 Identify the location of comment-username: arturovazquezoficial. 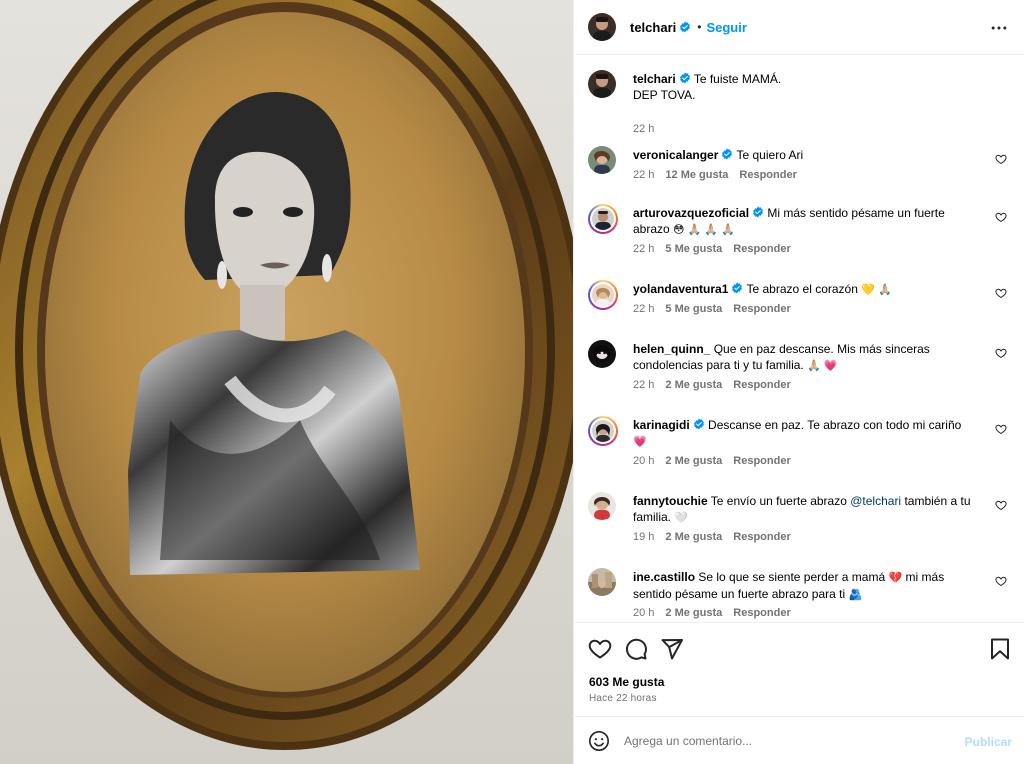
(691, 213).